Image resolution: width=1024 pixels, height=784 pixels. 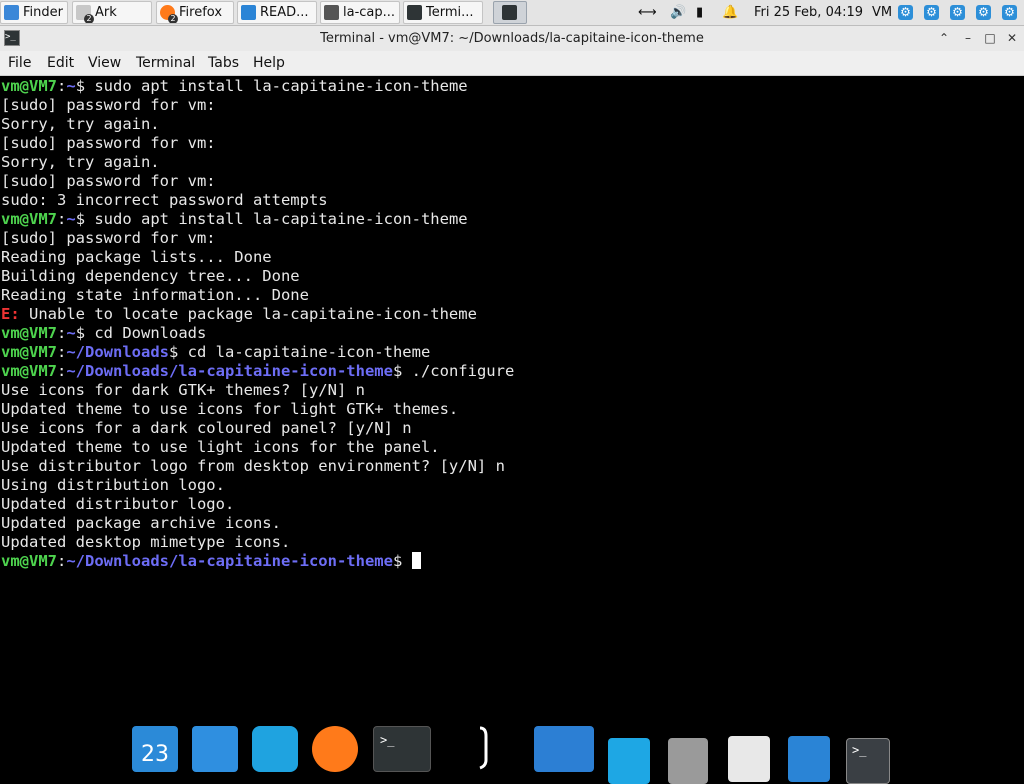 What do you see at coordinates (564, 749) in the screenshot?
I see `video-player-icon` at bounding box center [564, 749].